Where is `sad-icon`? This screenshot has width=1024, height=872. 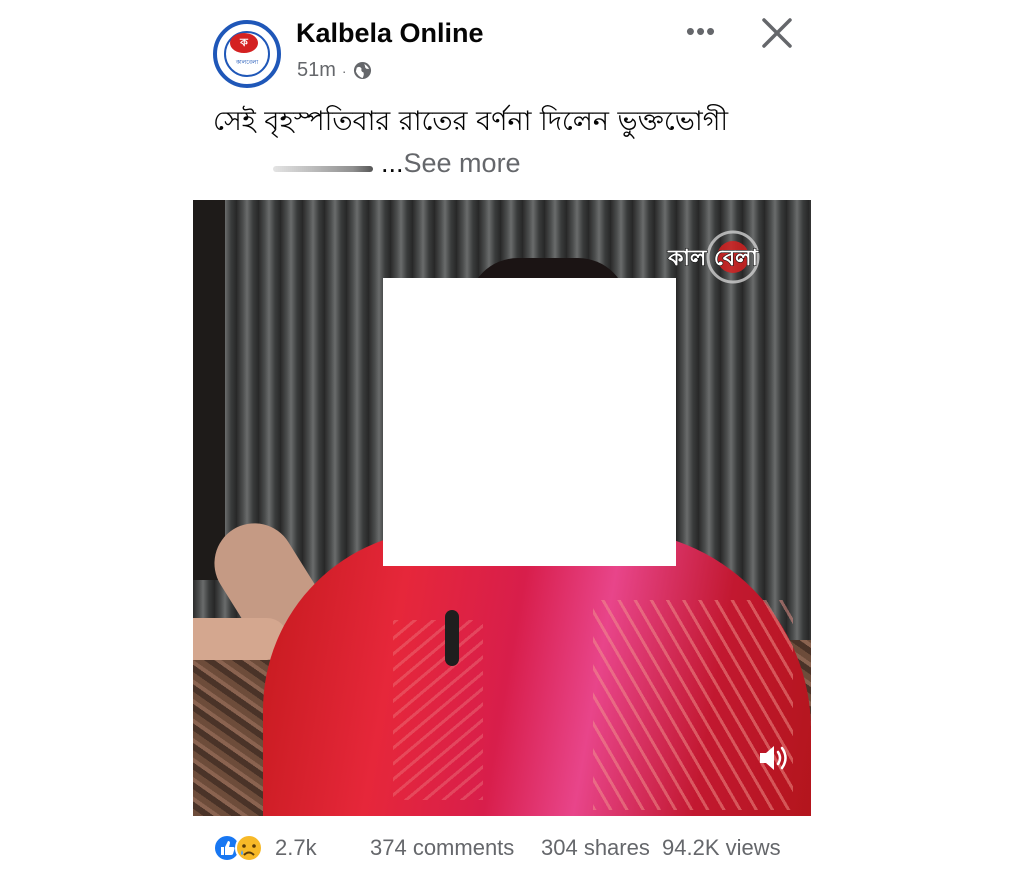 sad-icon is located at coordinates (249, 848).